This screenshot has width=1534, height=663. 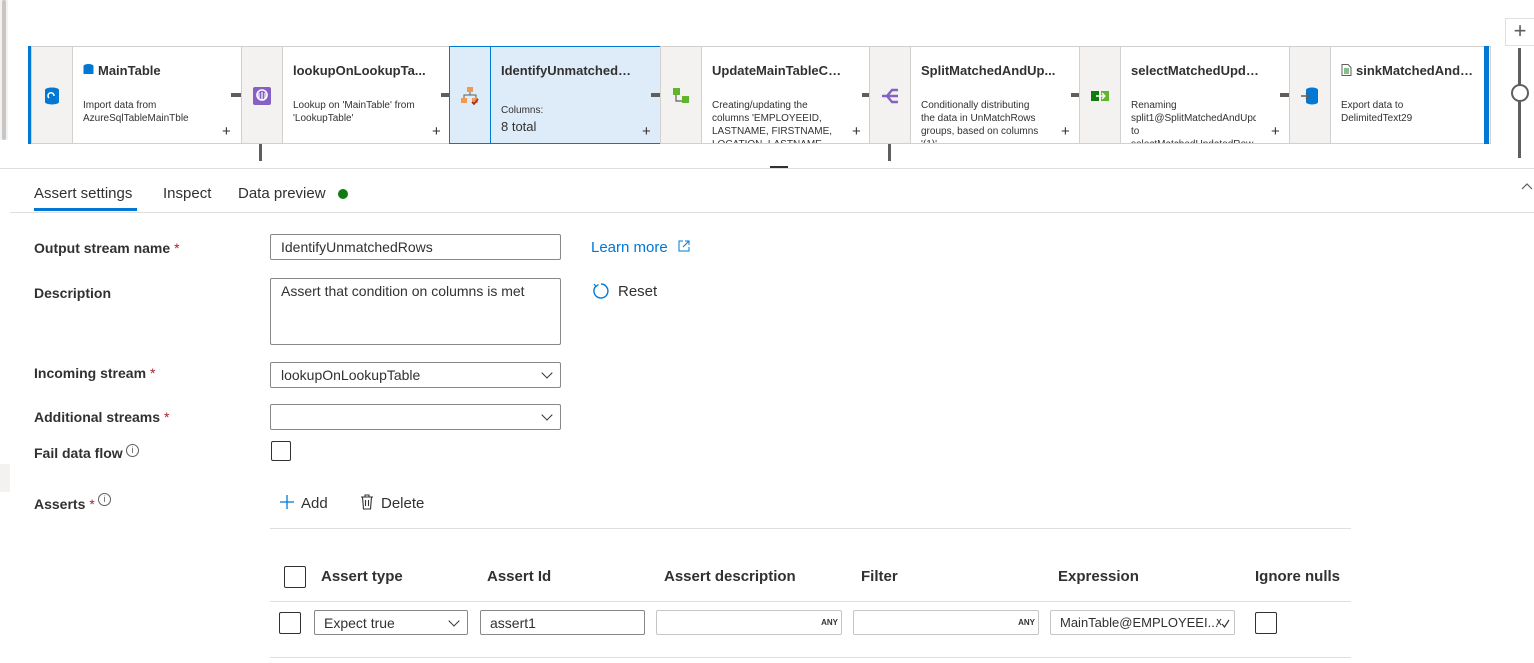 What do you see at coordinates (749, 622) in the screenshot?
I see `assert-description-input: ANY` at bounding box center [749, 622].